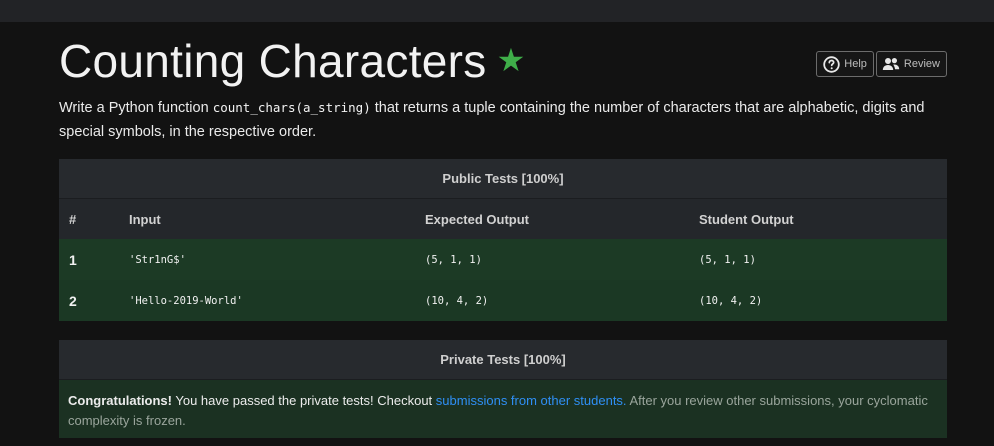 The height and width of the screenshot is (446, 994). I want to click on help-button: Help, so click(845, 64).